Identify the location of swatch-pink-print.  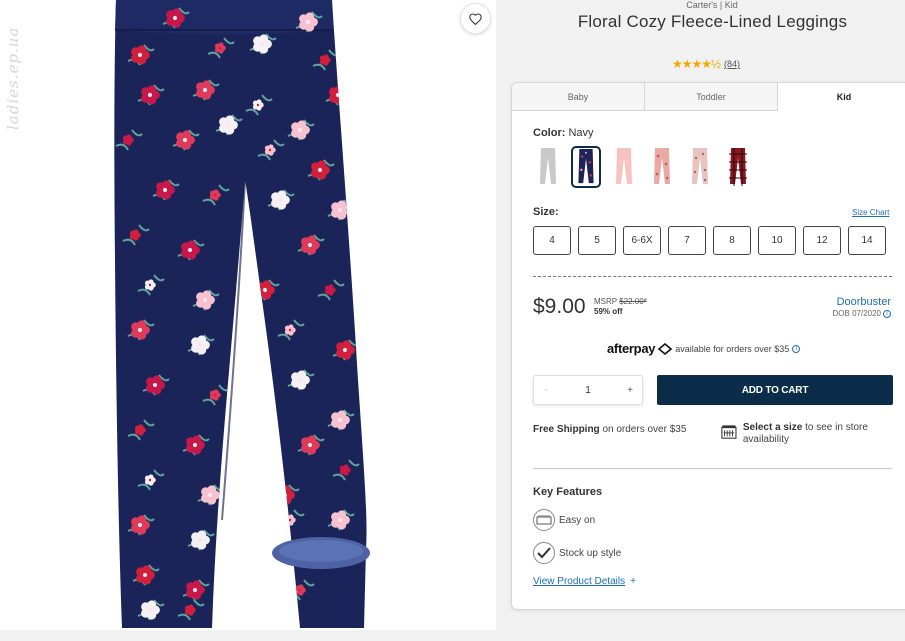
(700, 167).